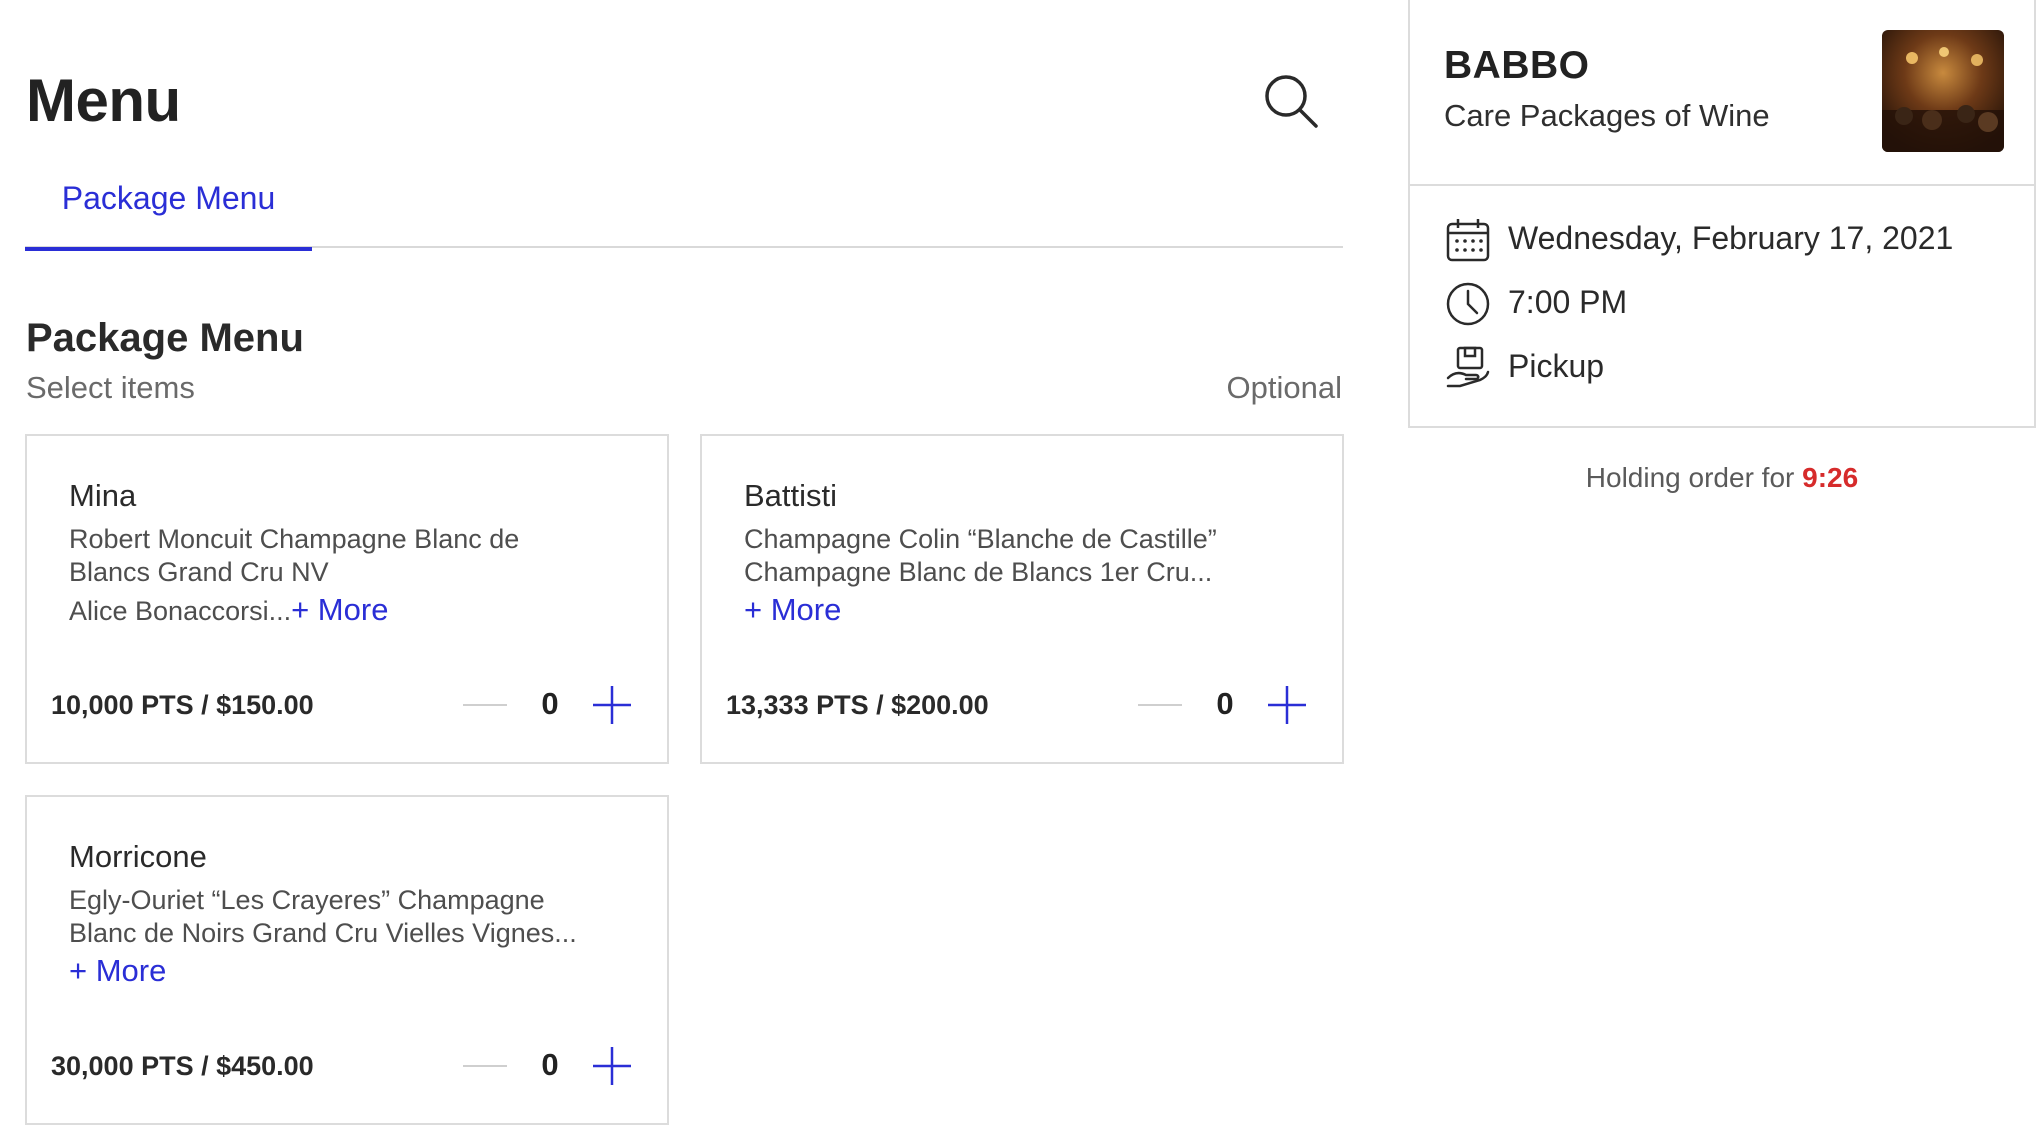 This screenshot has height=1138, width=2038. I want to click on tab-package-menu: Package Menu, so click(168, 209).